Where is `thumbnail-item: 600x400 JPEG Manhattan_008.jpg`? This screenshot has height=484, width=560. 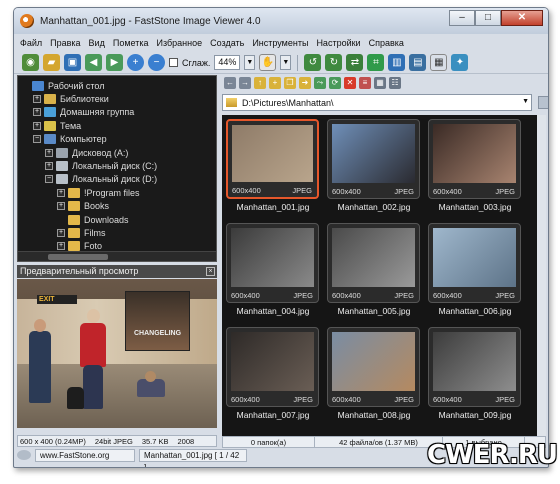
thumbnail-item: 600x400 JPEG Manhattan_008.jpg is located at coordinates (373, 375).